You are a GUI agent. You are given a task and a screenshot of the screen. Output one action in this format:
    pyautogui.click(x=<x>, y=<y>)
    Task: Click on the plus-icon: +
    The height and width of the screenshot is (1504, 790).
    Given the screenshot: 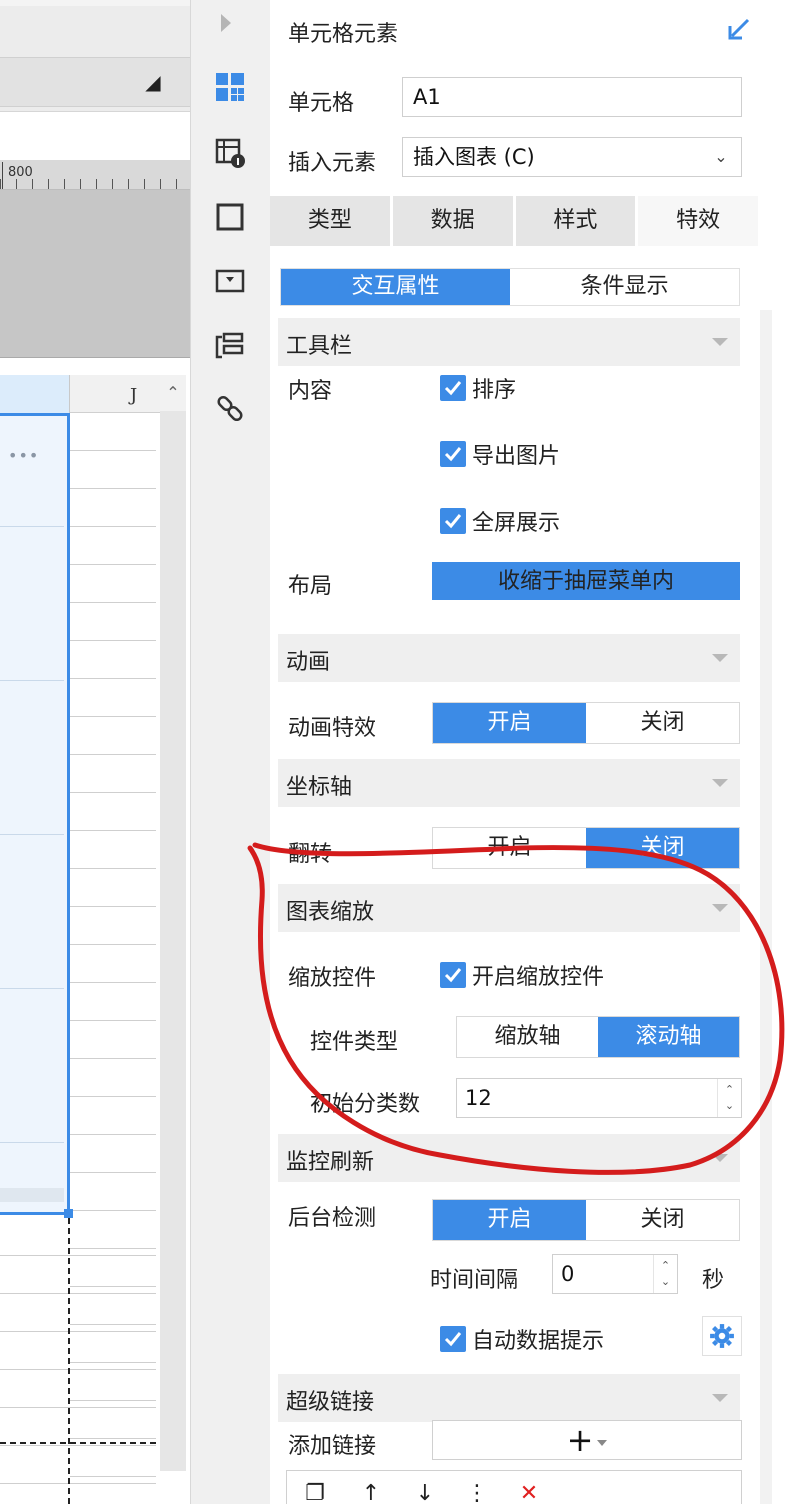 What is the action you would take?
    pyautogui.click(x=580, y=1440)
    